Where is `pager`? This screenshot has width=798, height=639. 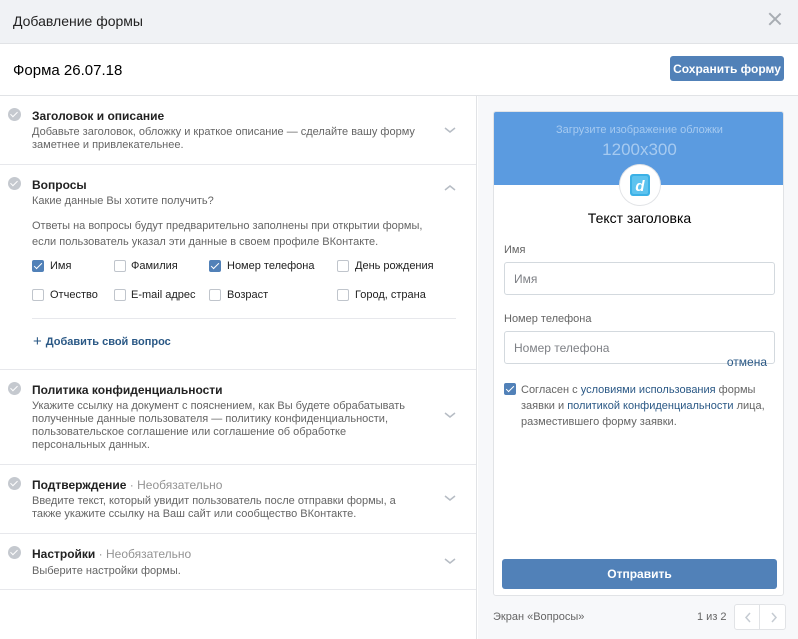 pager is located at coordinates (760, 617).